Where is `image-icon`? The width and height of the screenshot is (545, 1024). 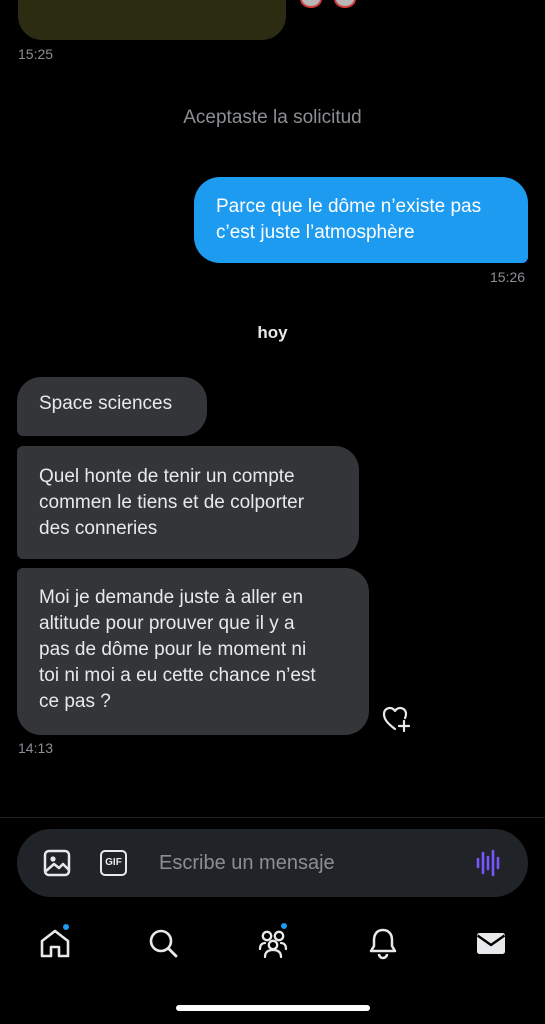
image-icon is located at coordinates (57, 863).